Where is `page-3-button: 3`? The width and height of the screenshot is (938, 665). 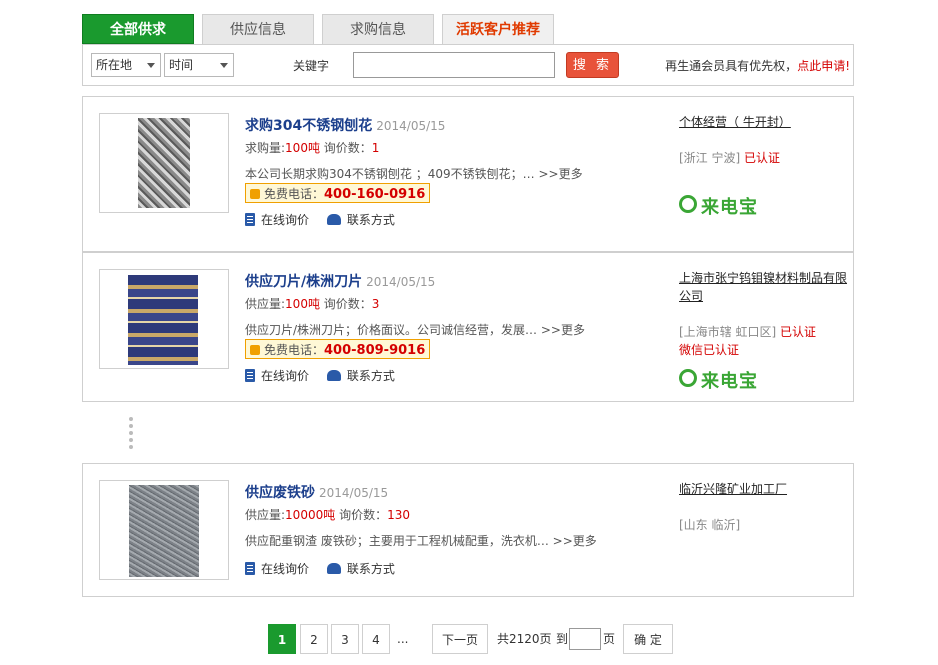
page-3-button: 3 is located at coordinates (345, 639).